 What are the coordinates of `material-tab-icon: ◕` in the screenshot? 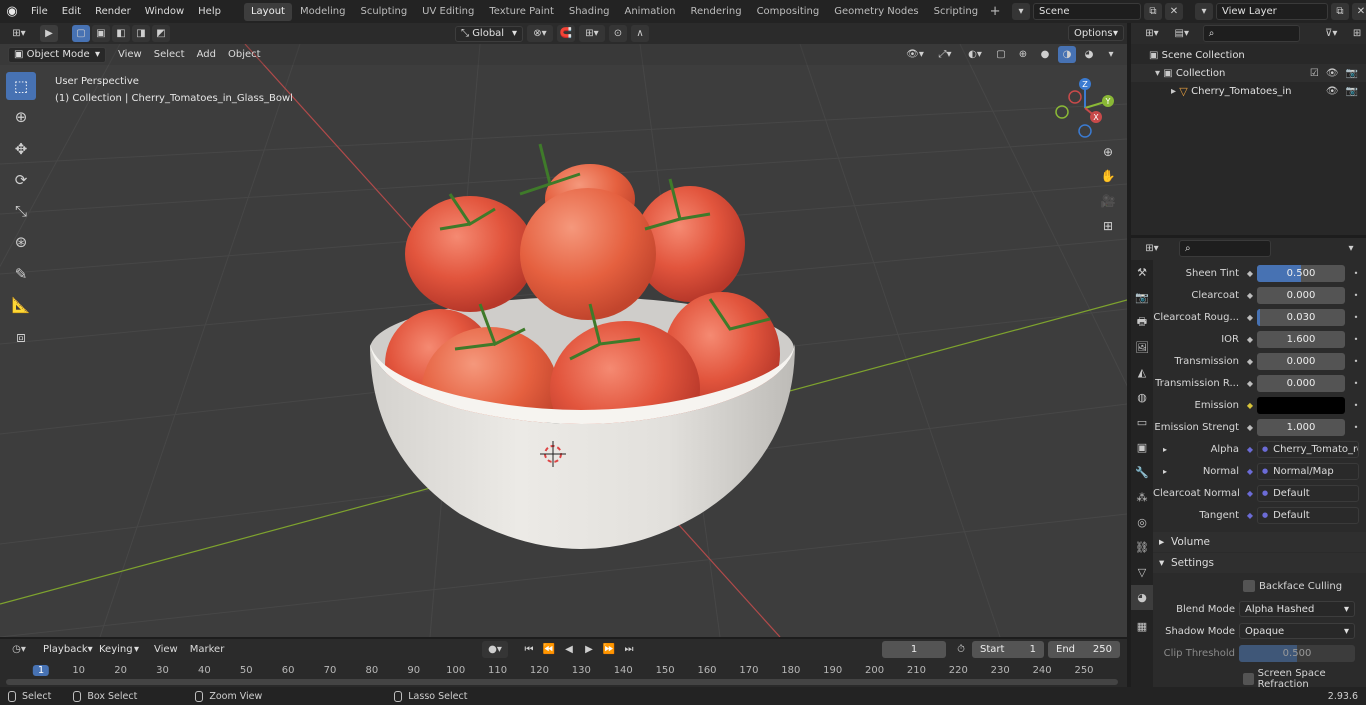 It's located at (1142, 597).